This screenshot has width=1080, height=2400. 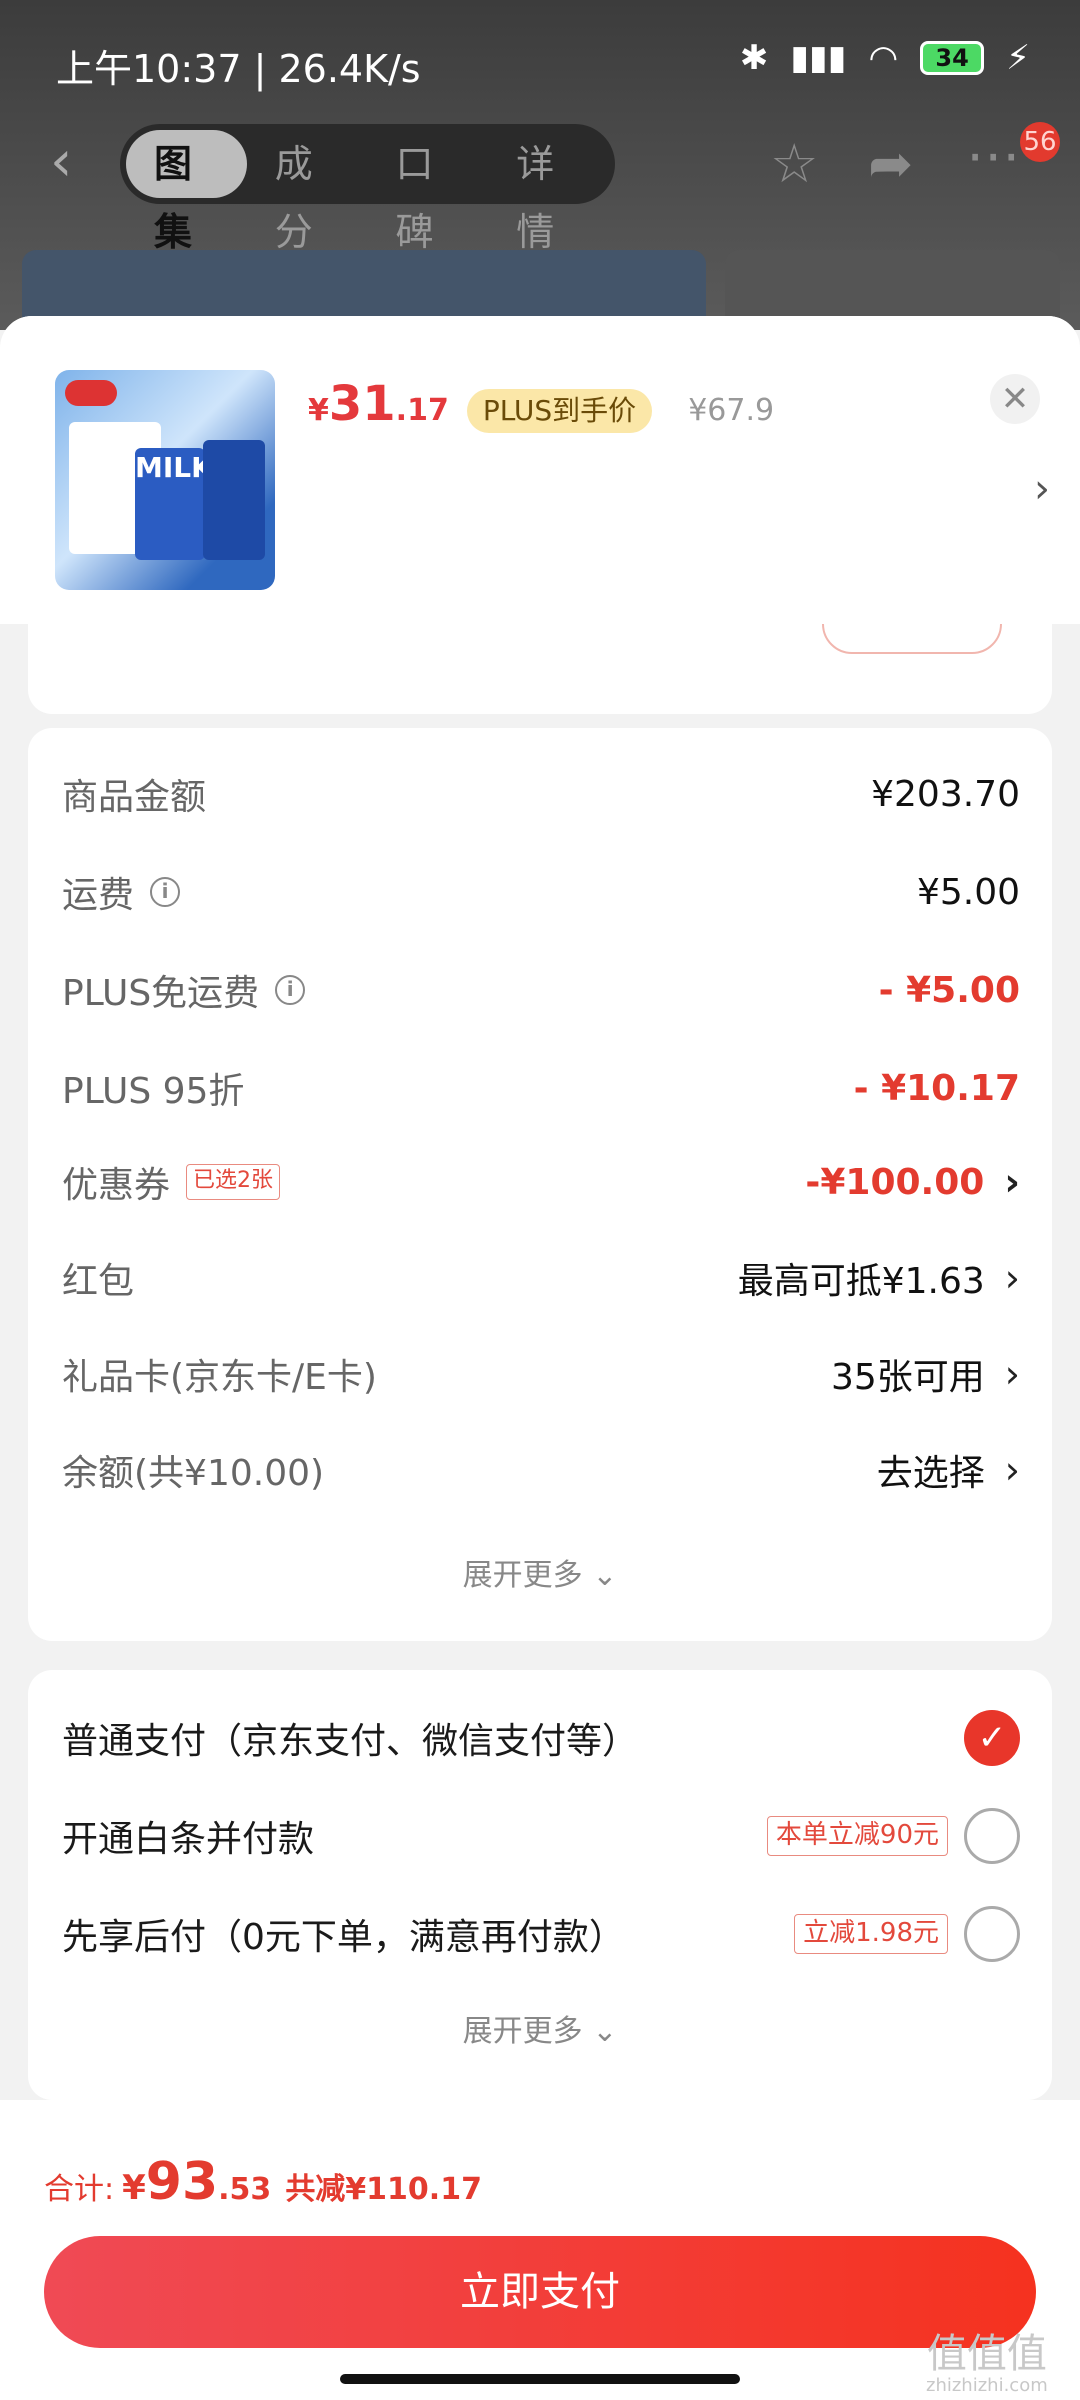 I want to click on signal-icon: ▮▮▮, so click(x=818, y=58).